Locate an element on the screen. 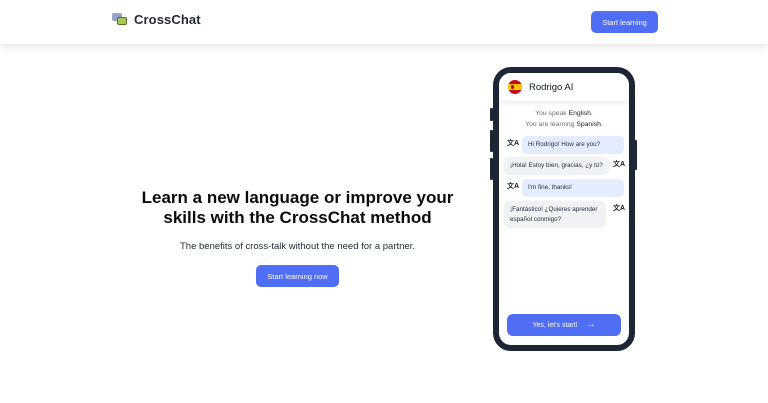  learn-line: You are learning Spanish. is located at coordinates (564, 124).